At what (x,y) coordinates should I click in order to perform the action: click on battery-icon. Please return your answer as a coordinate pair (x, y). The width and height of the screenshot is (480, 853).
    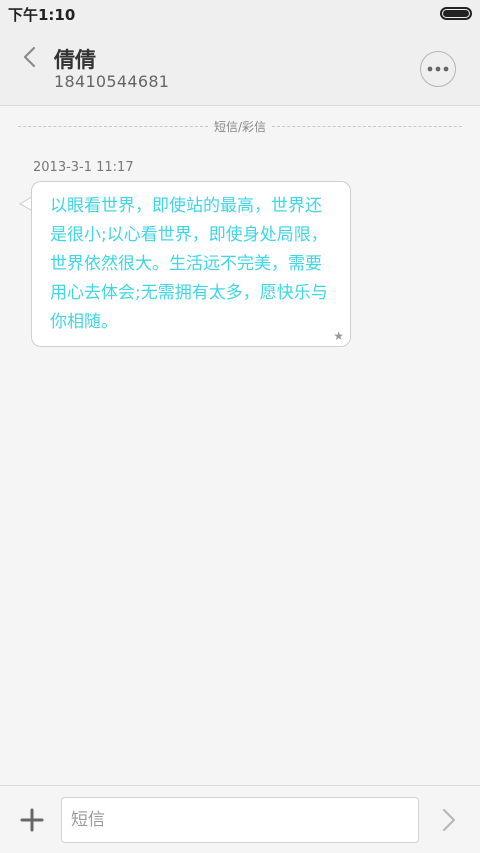
    Looking at the image, I should click on (456, 13).